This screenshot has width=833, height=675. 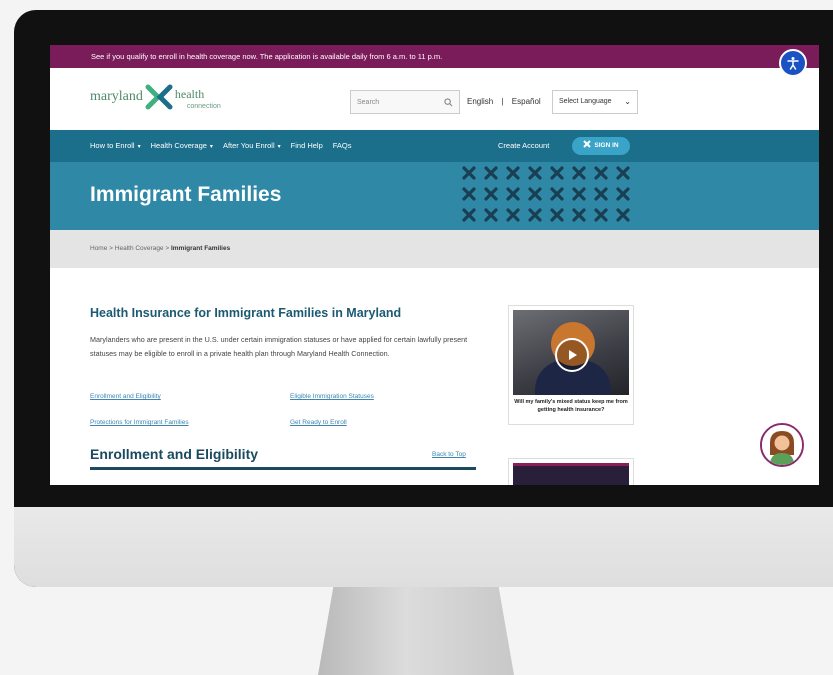 I want to click on nav-item-faqs: FAQs, so click(x=342, y=146).